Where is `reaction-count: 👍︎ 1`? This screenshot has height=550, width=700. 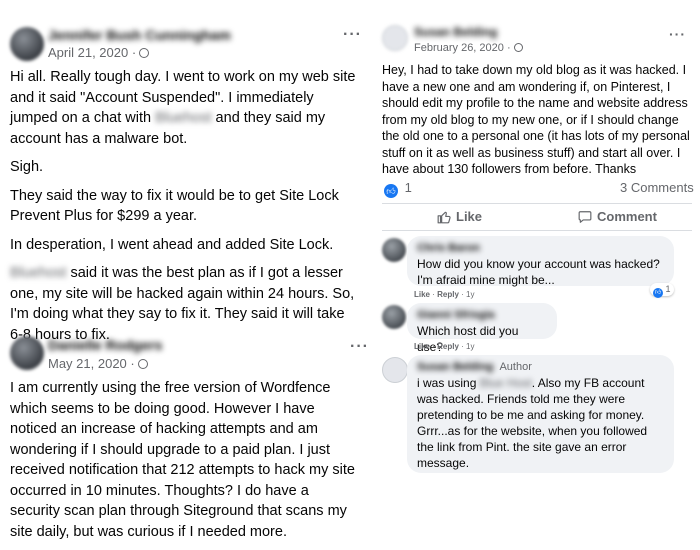
reaction-count: 👍︎ 1 is located at coordinates (398, 189).